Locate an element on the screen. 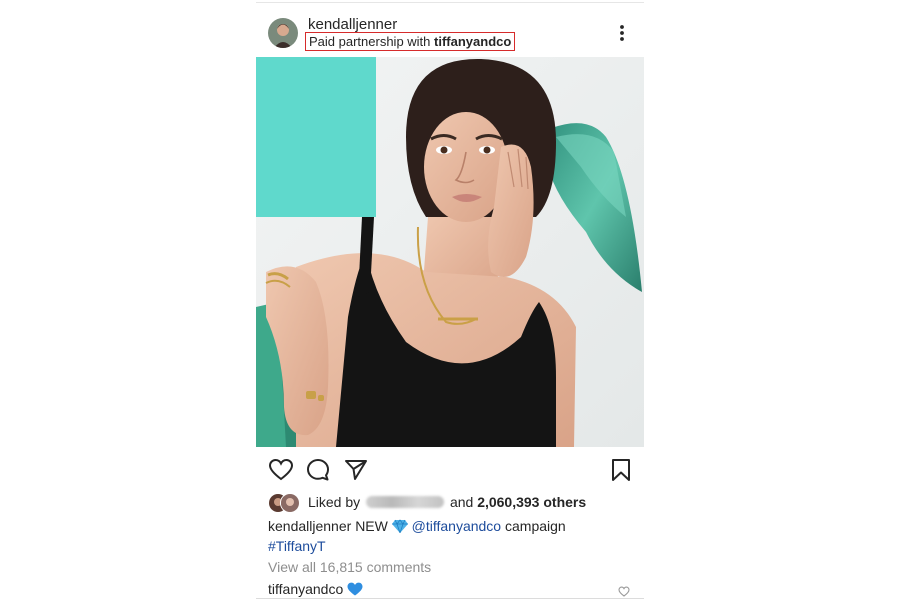 The image size is (900, 600). top-divider is located at coordinates (450, 2).